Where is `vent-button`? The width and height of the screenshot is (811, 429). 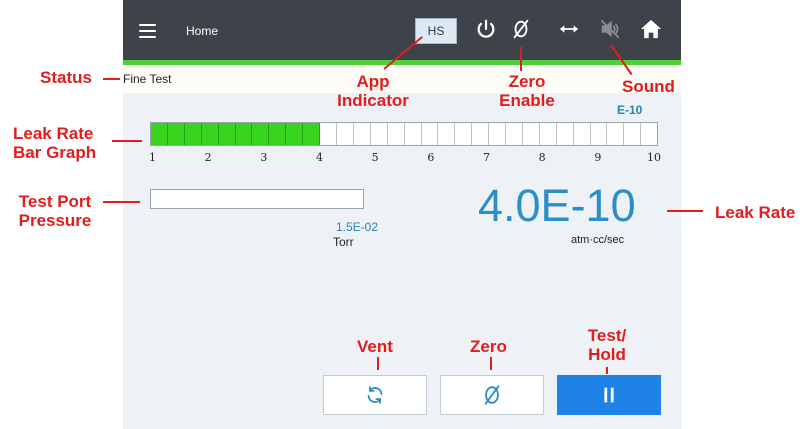 vent-button is located at coordinates (375, 395).